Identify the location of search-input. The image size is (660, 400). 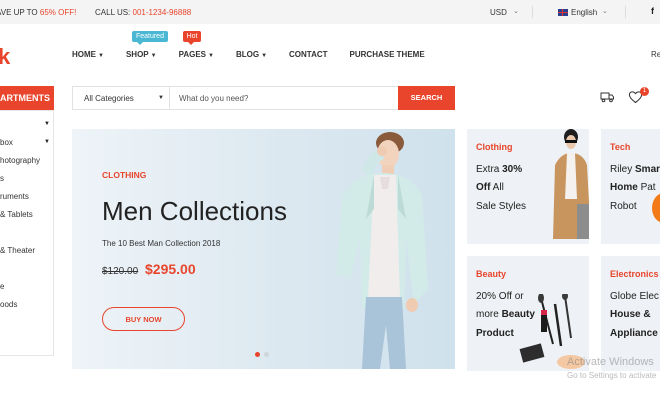
(284, 98).